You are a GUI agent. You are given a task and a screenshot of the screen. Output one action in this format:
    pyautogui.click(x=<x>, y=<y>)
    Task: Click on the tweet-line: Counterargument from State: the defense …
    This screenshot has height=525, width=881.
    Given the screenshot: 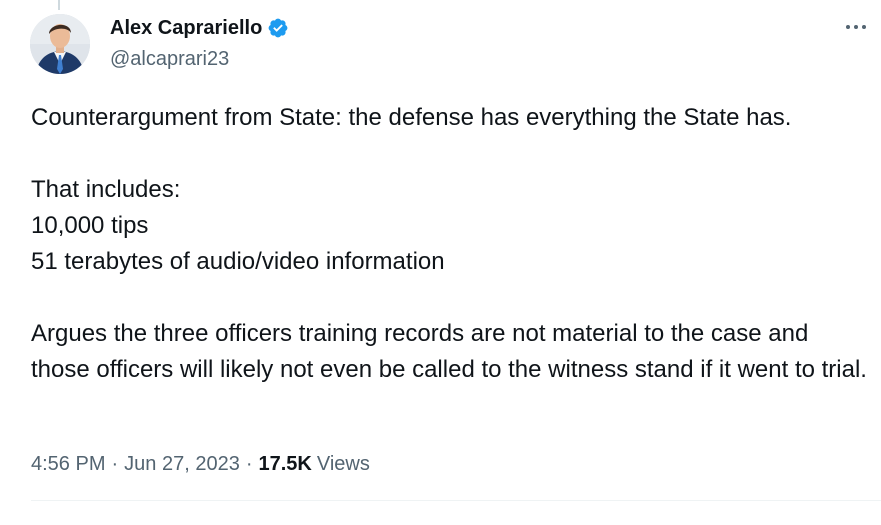 What is the action you would take?
    pyautogui.click(x=411, y=117)
    